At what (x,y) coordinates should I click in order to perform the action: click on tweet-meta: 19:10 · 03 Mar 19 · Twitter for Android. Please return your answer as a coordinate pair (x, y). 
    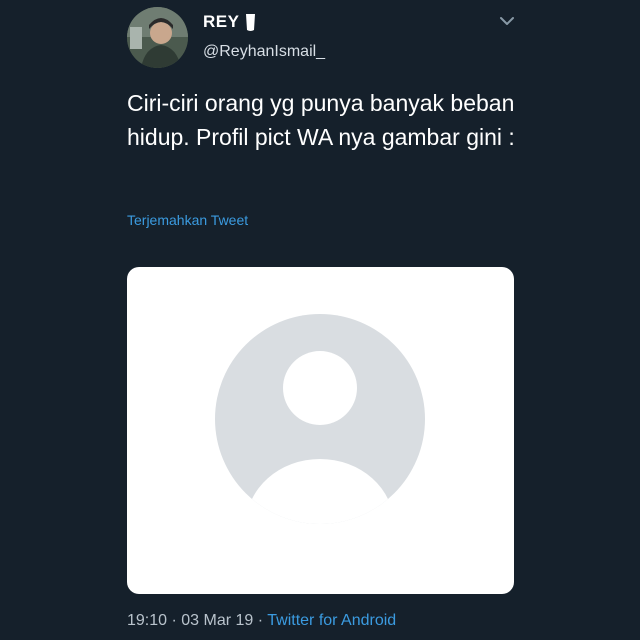
    Looking at the image, I should click on (261, 621).